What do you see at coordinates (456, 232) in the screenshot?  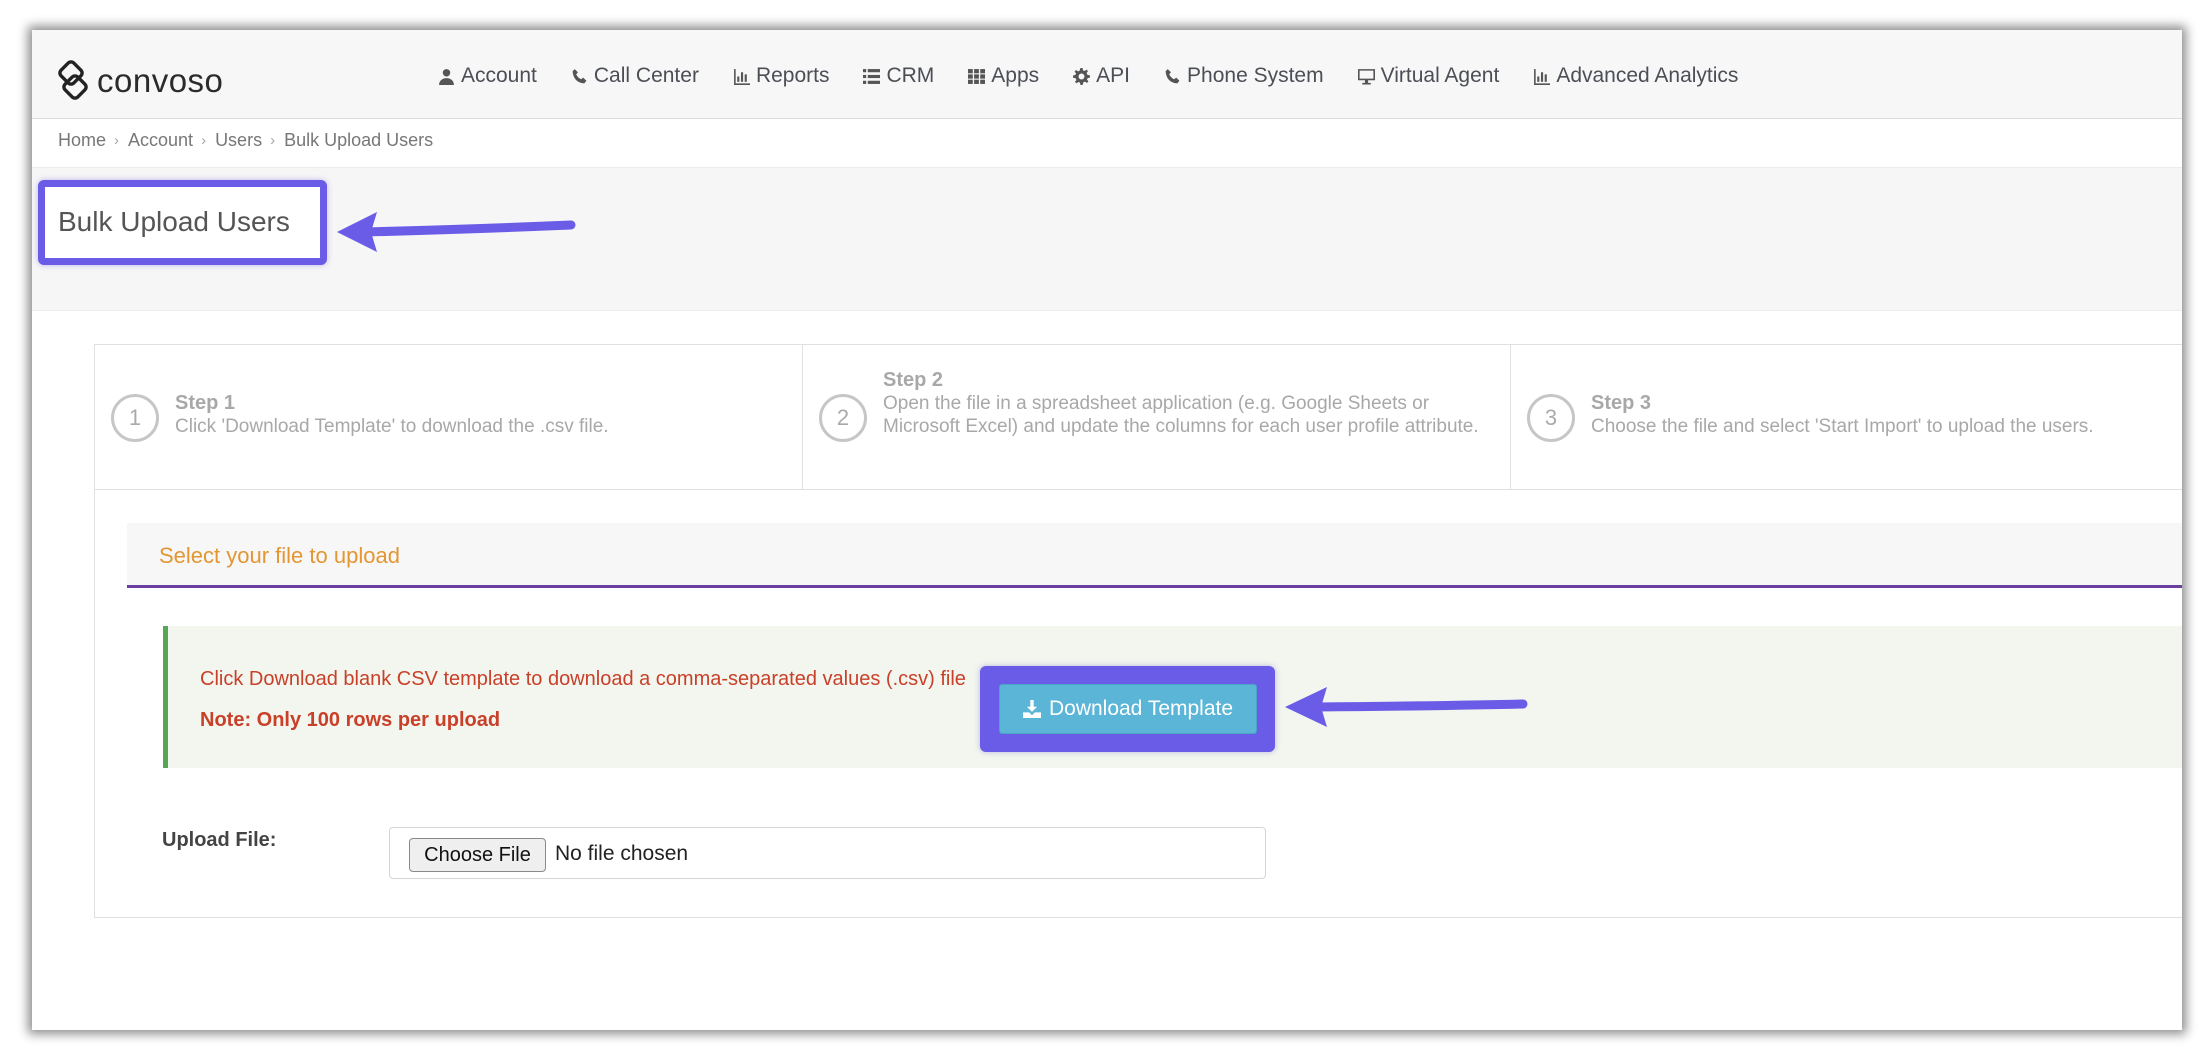 I see `annotation-arrow-title` at bounding box center [456, 232].